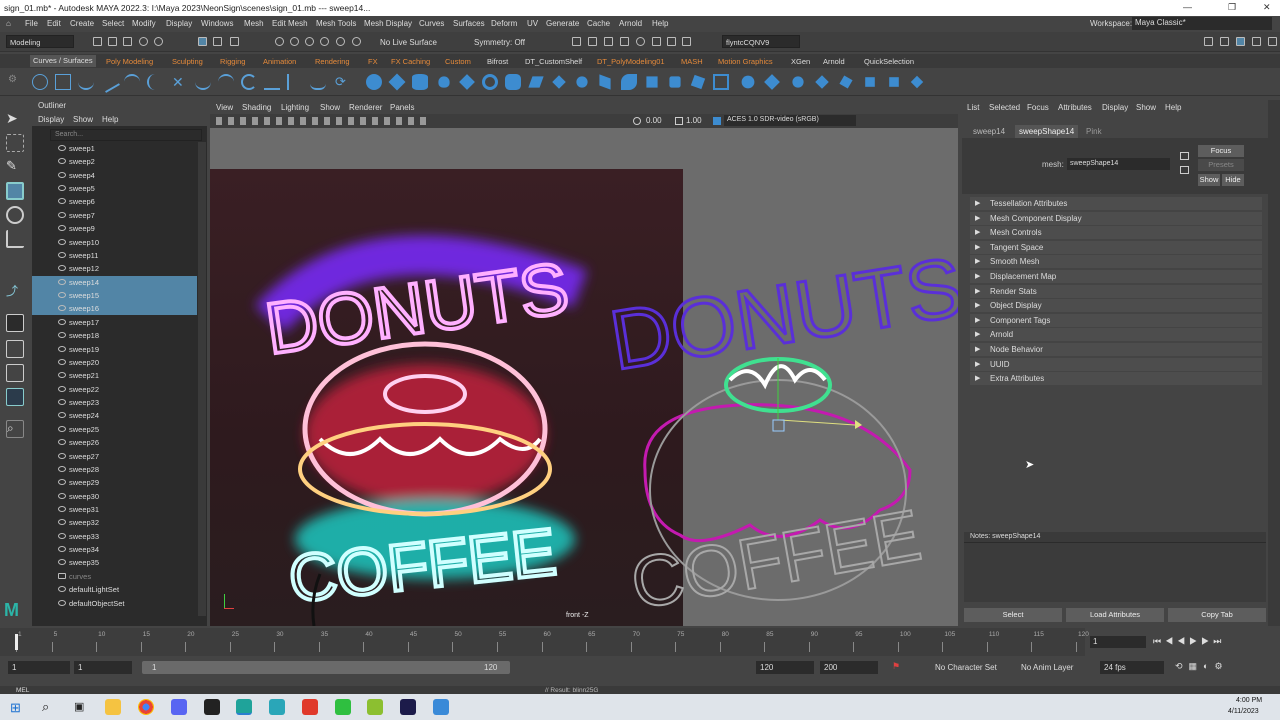 This screenshot has width=1280, height=720. Describe the element at coordinates (179, 707) in the screenshot. I see `discord-icon` at that location.